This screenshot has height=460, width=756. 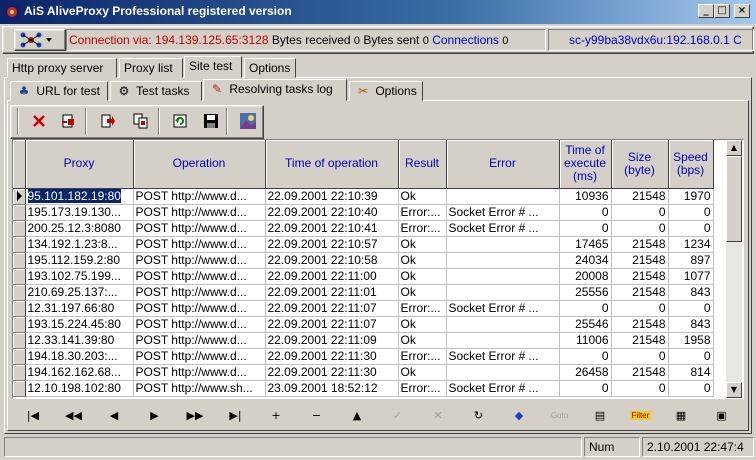 What do you see at coordinates (585, 292) in the screenshot?
I see `grid-cell: 25556` at bounding box center [585, 292].